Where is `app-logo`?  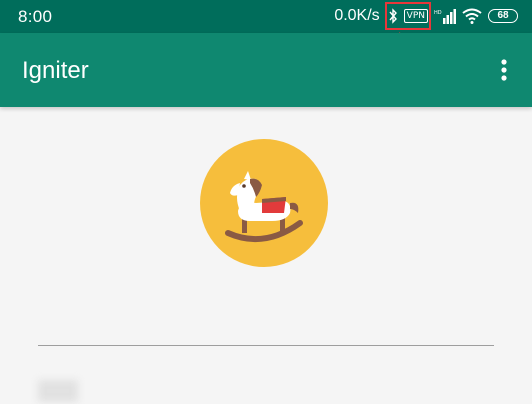 app-logo is located at coordinates (264, 203).